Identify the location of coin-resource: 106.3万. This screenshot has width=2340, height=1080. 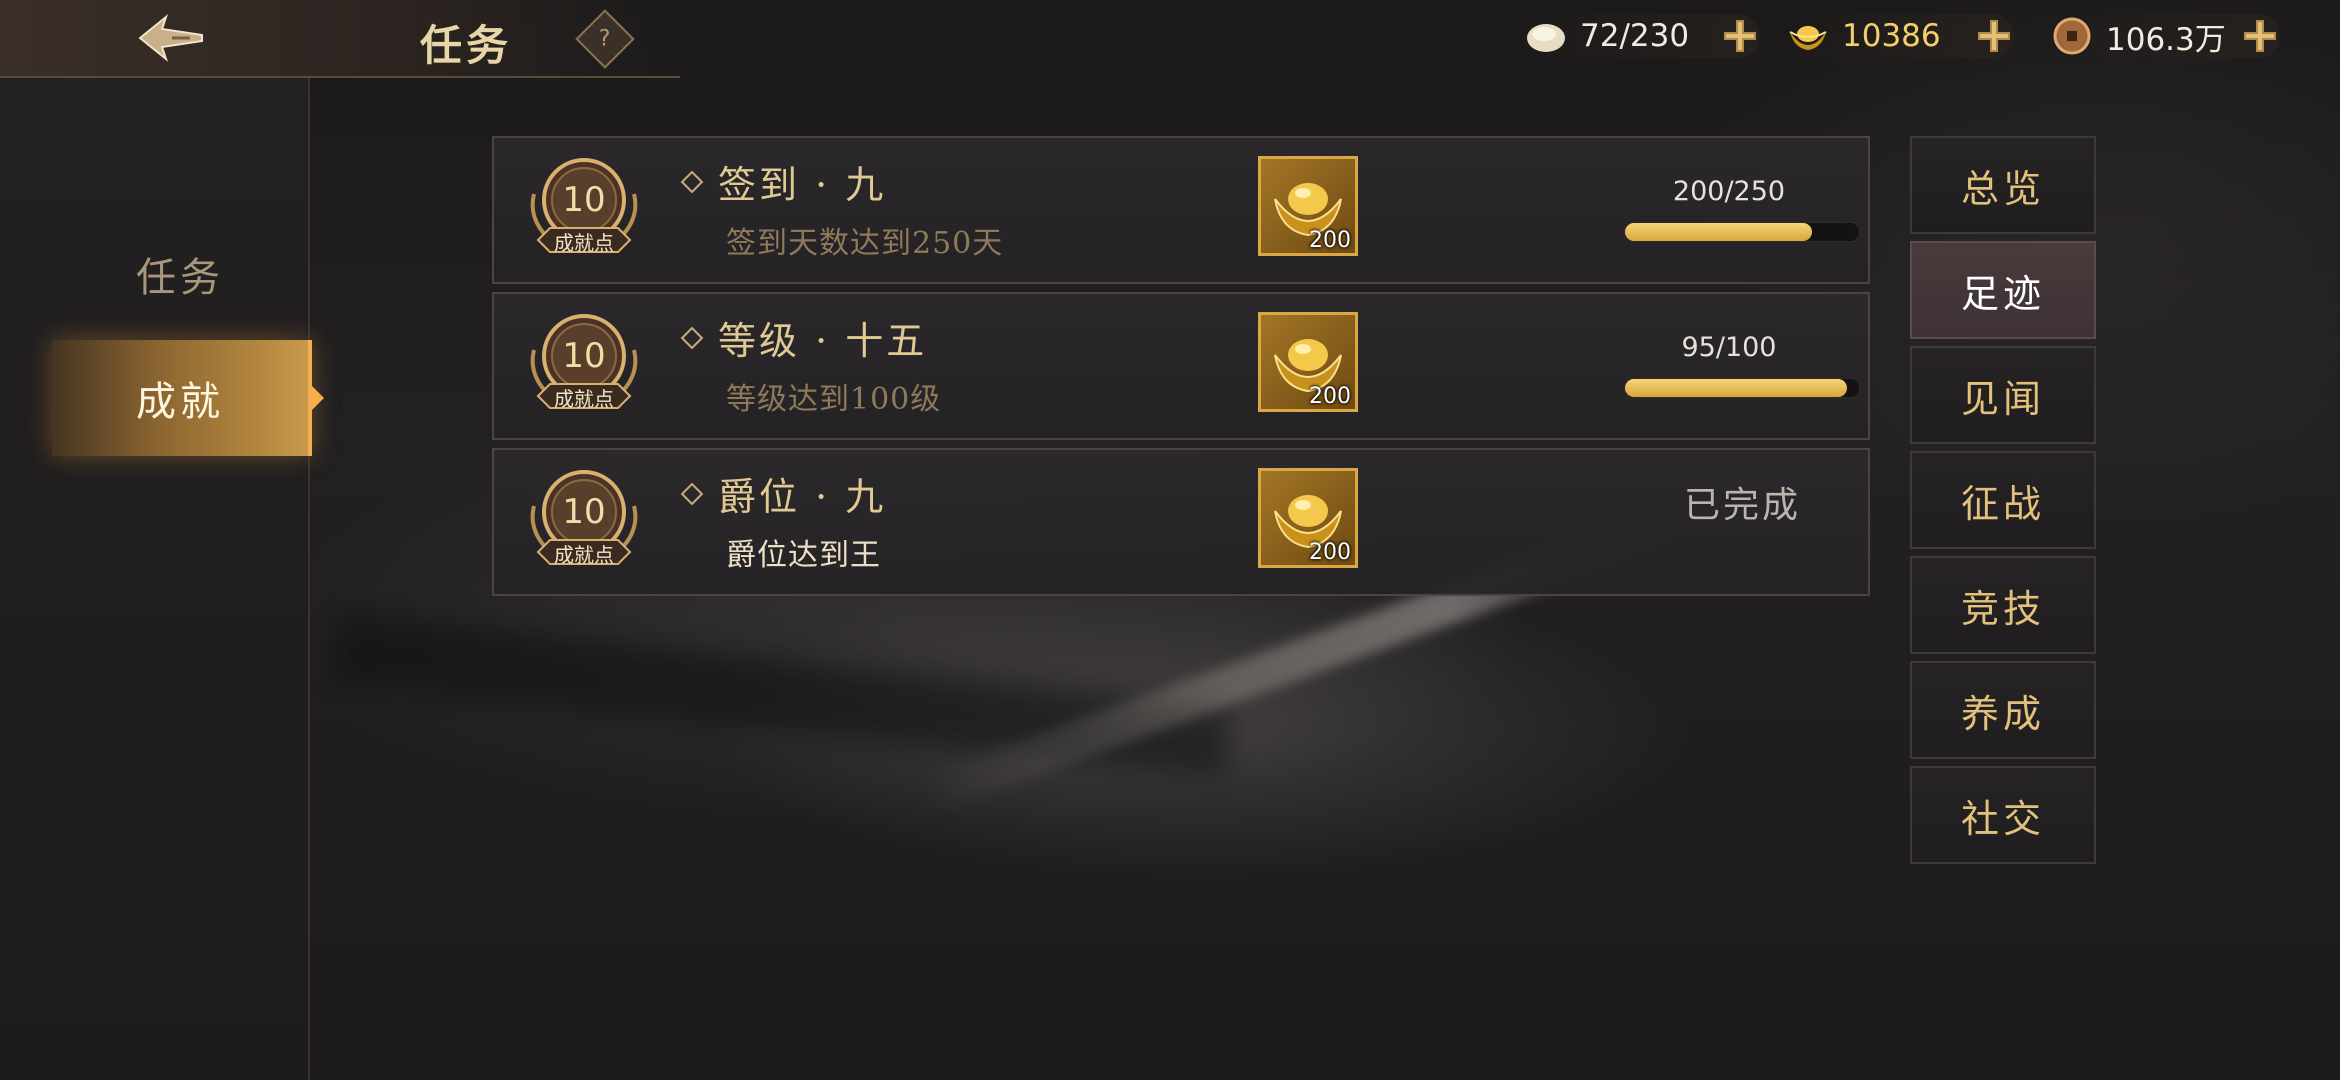
(2165, 36).